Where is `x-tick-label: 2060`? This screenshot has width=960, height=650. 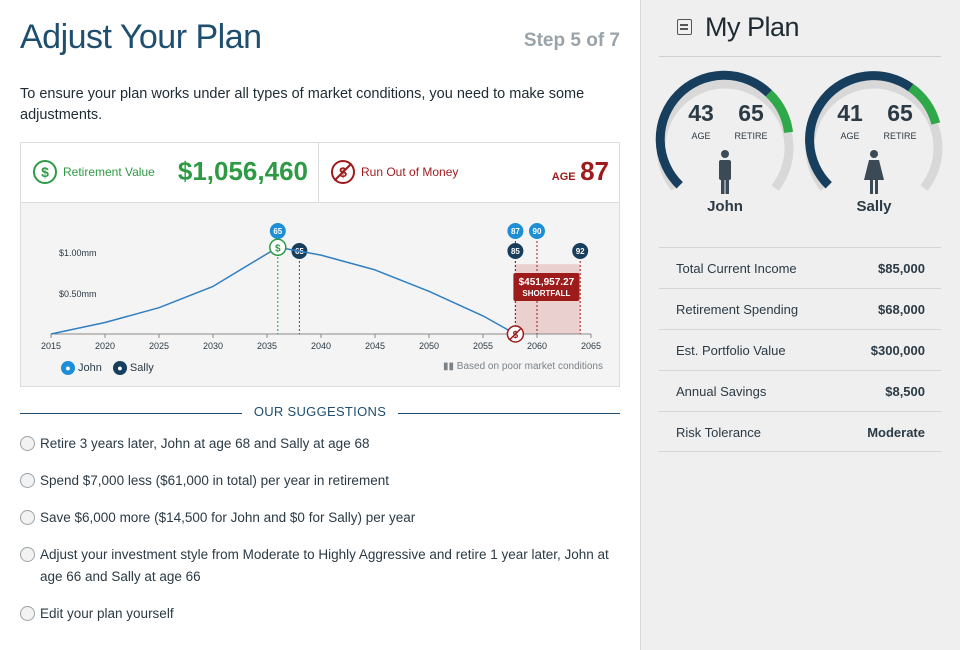
x-tick-label: 2060 is located at coordinates (537, 346).